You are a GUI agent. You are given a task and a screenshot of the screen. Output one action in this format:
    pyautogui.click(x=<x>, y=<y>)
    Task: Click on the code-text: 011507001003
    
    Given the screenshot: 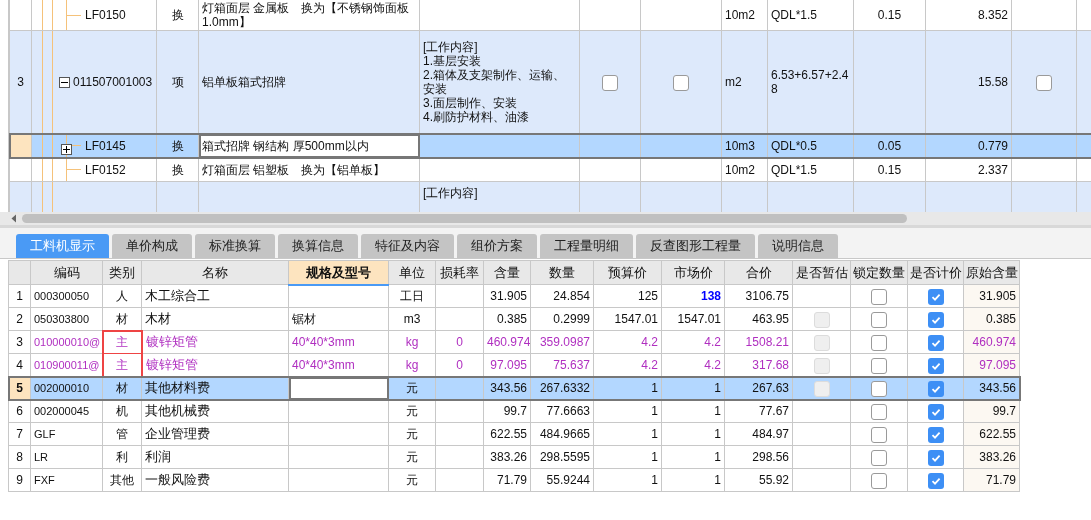 What is the action you would take?
    pyautogui.click(x=113, y=82)
    